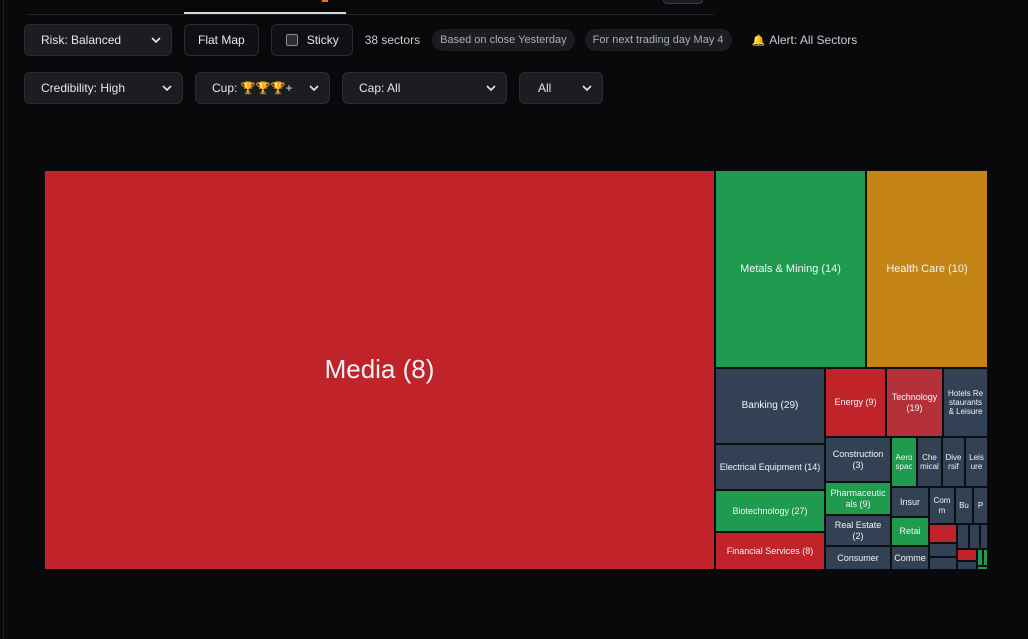  What do you see at coordinates (858, 498) in the screenshot?
I see `treemap-tile-pharmaceuticals: Pharmaceuticals (9)` at bounding box center [858, 498].